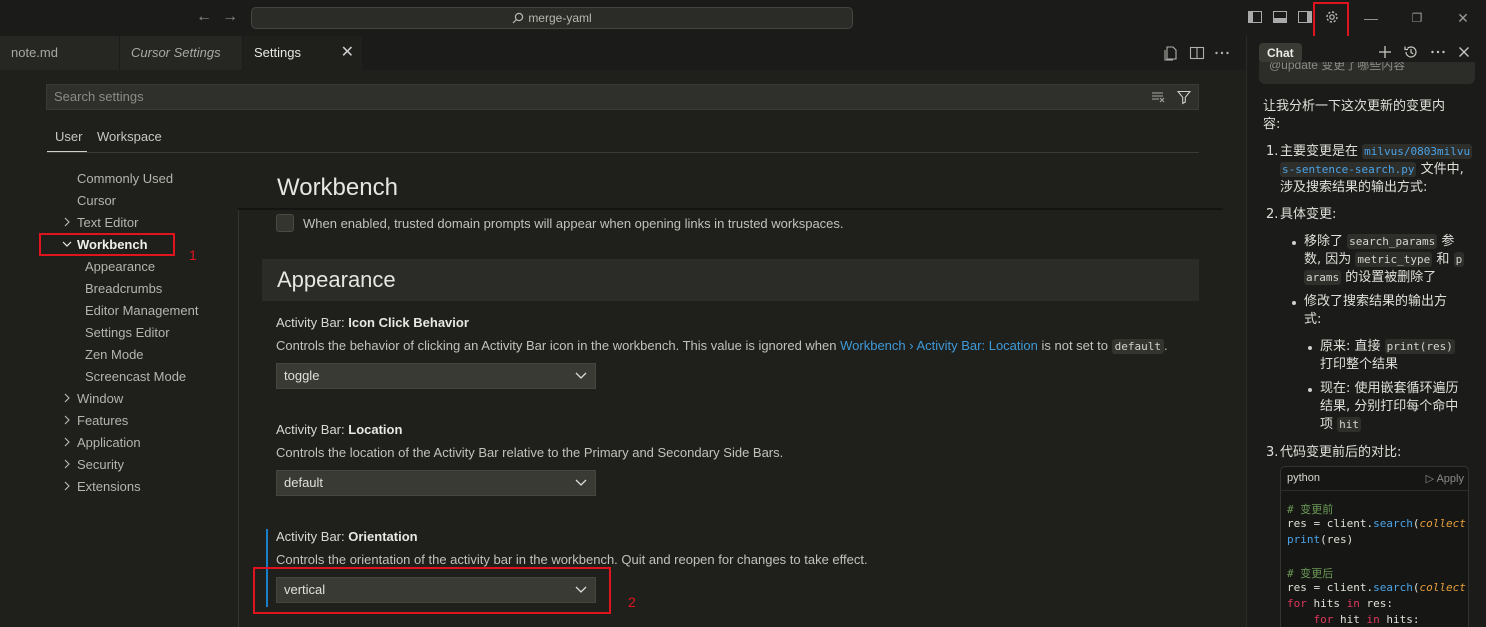 Image resolution: width=1486 pixels, height=627 pixels. What do you see at coordinates (129, 136) in the screenshot?
I see `scope-tab-workspace: Workspace` at bounding box center [129, 136].